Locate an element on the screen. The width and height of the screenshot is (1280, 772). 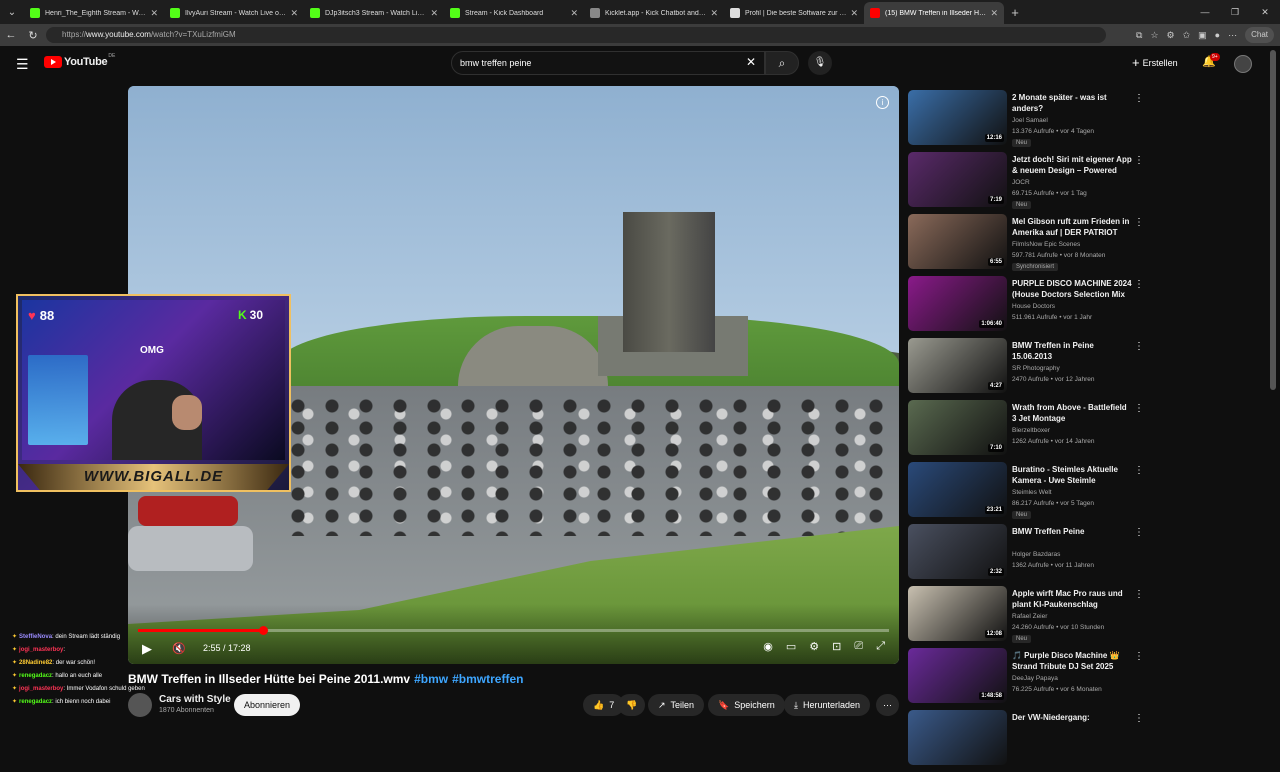
close-window-icon: ✕ is located at coordinates (1265, 12).